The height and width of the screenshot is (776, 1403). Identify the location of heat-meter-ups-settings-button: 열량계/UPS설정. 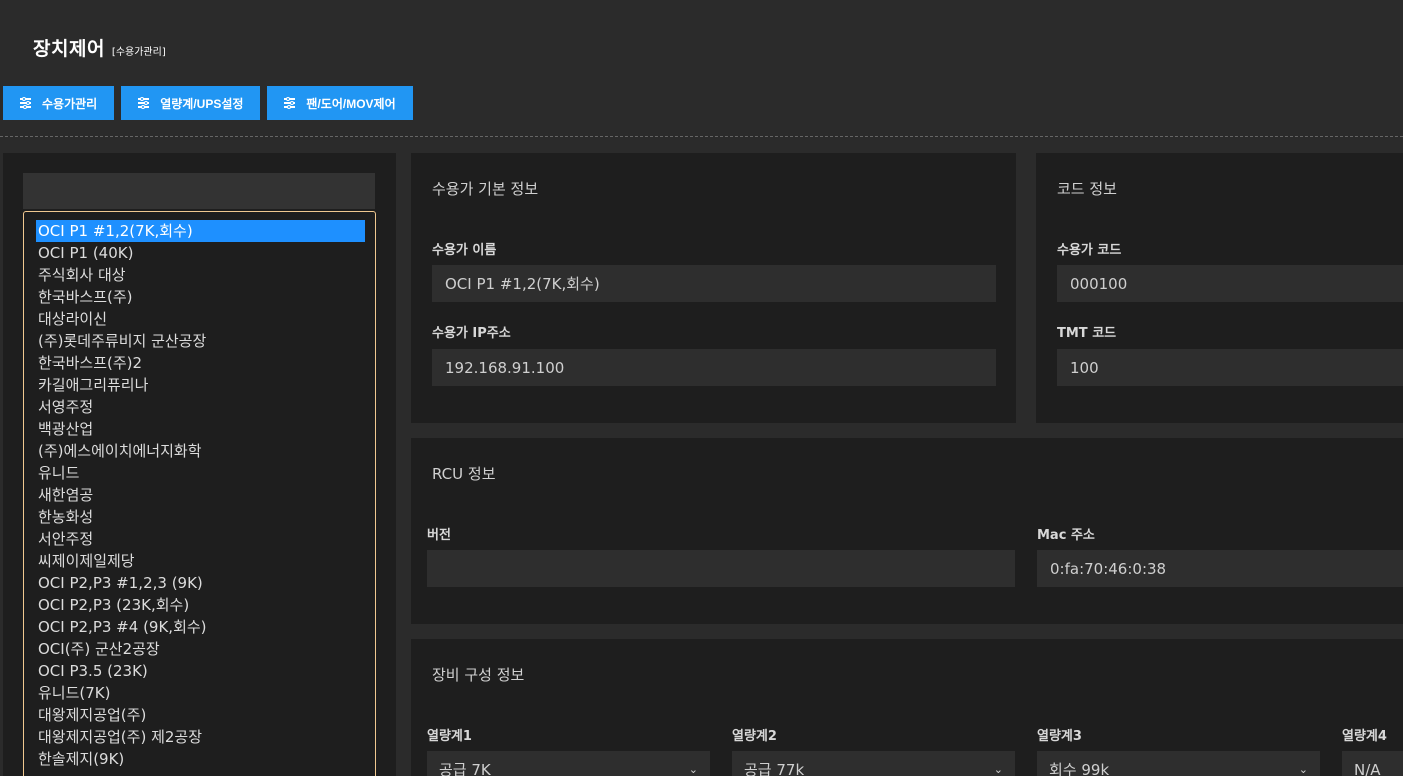
(191, 103).